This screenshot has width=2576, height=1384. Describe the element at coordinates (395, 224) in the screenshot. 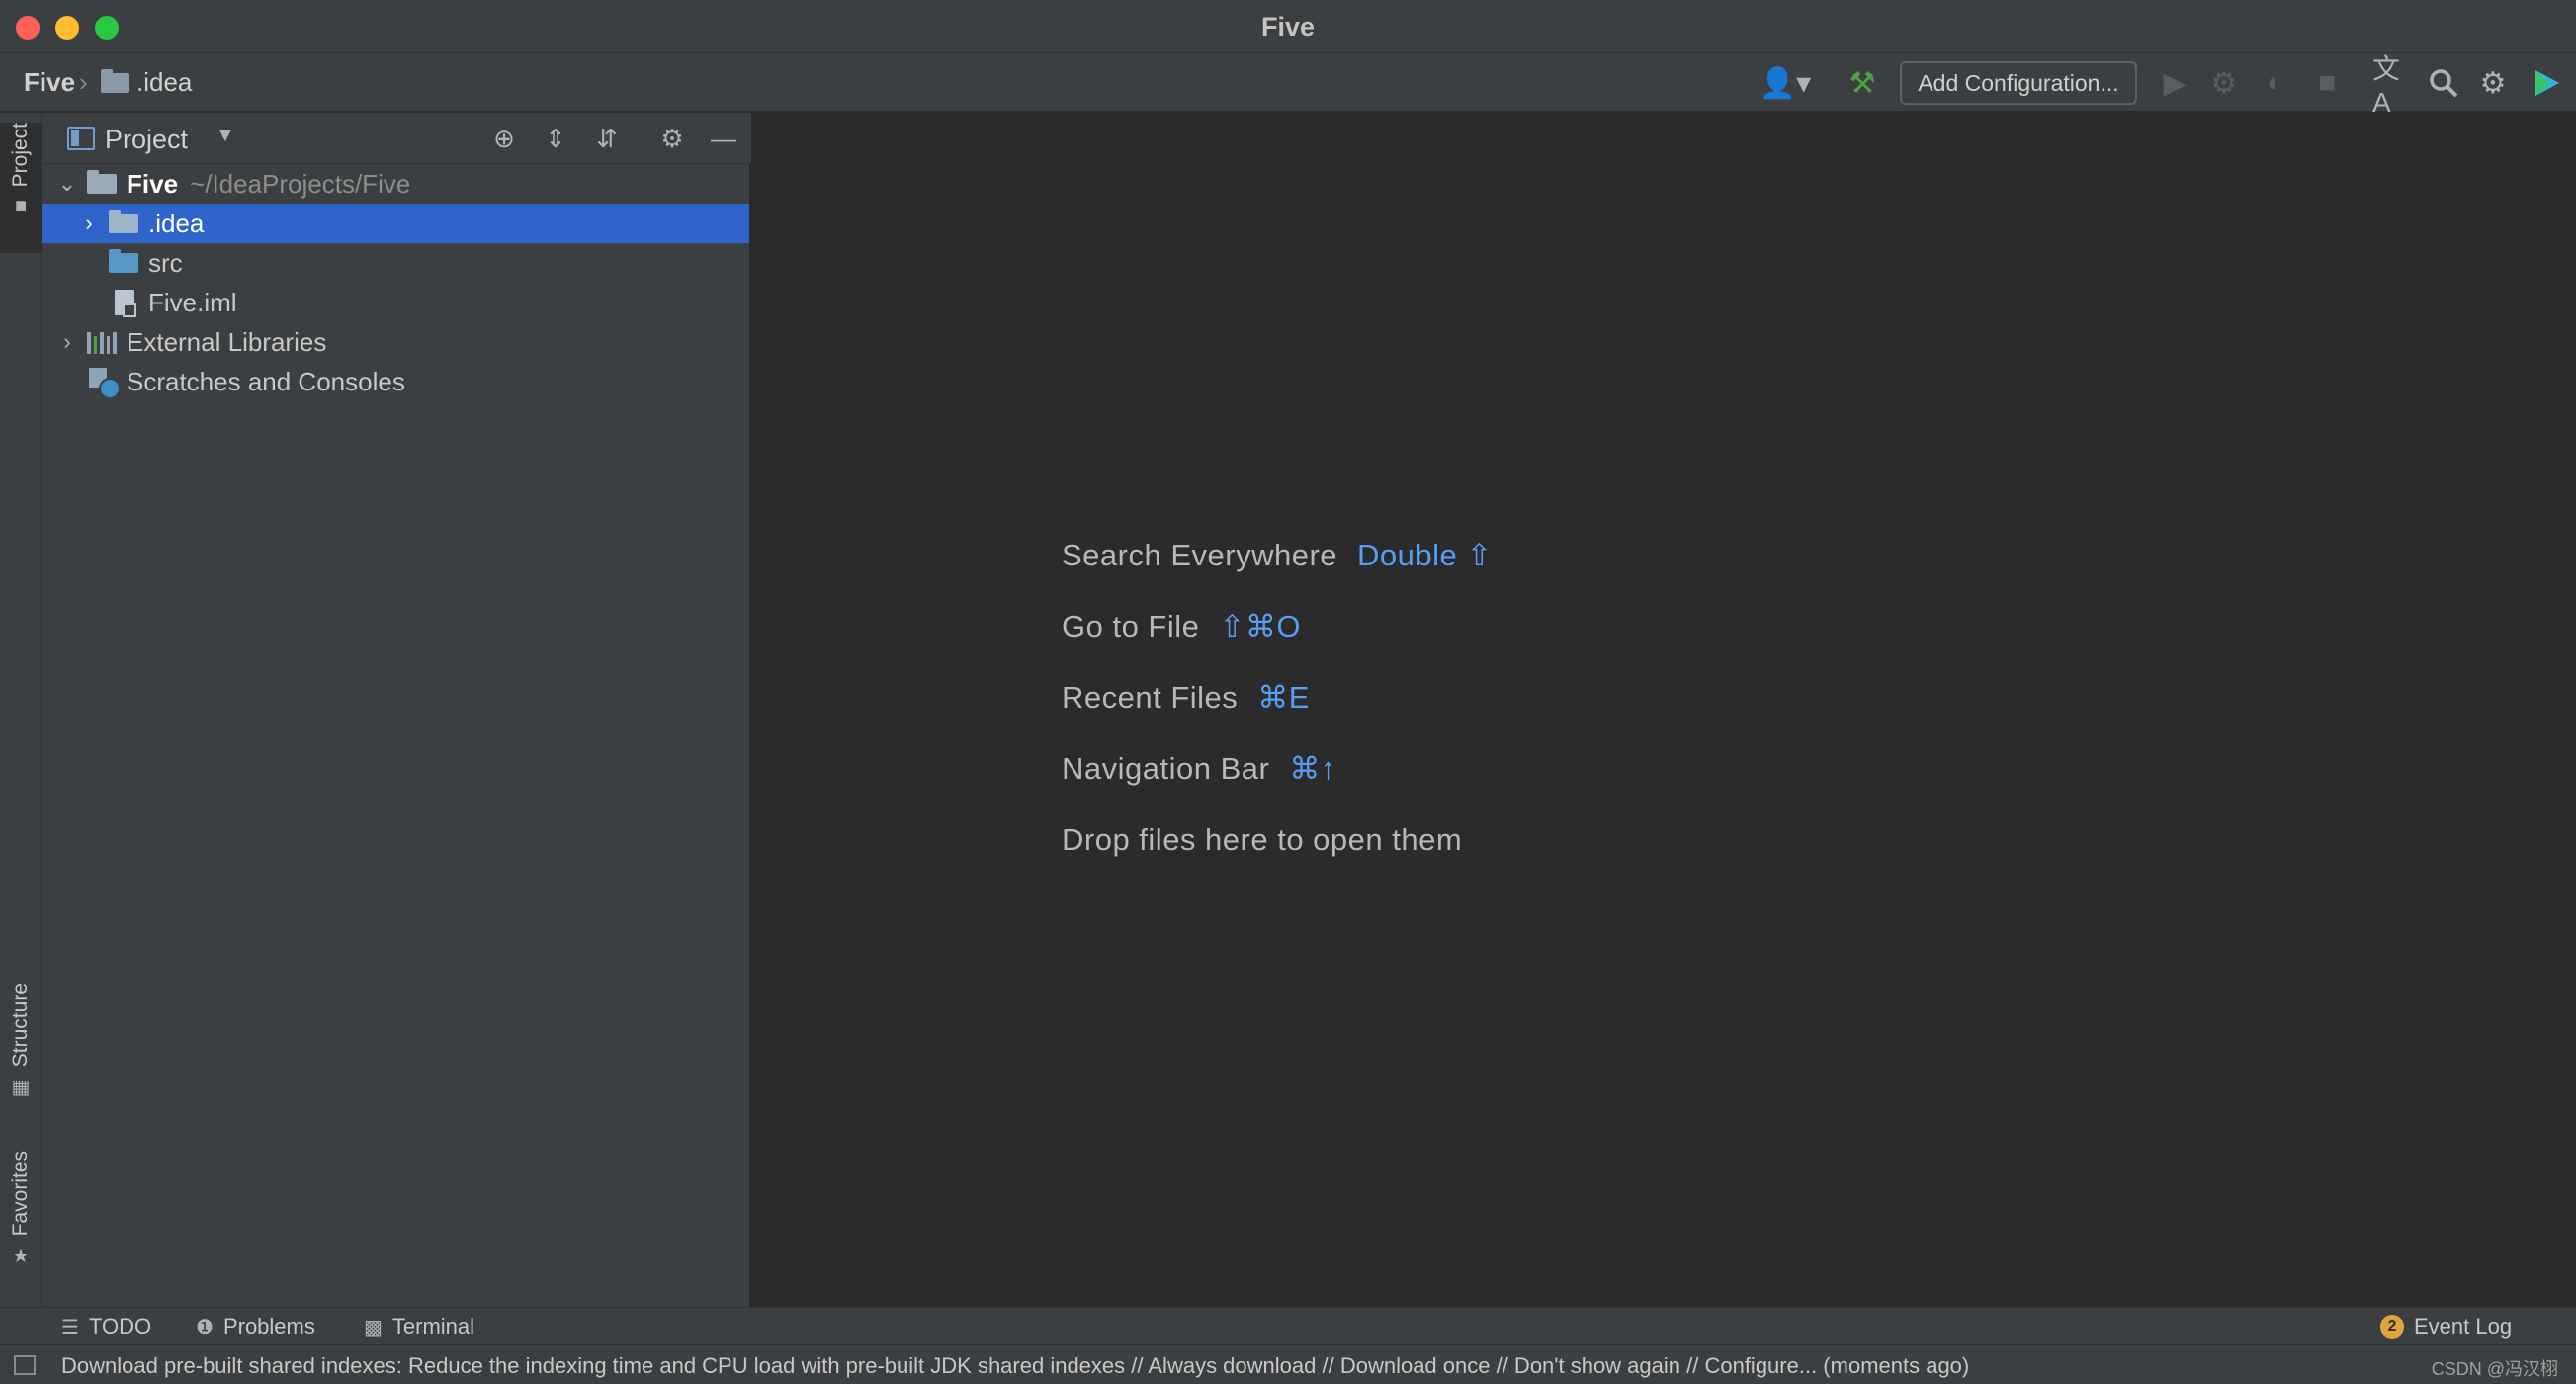

I see `tree-row-idea: › .idea` at that location.